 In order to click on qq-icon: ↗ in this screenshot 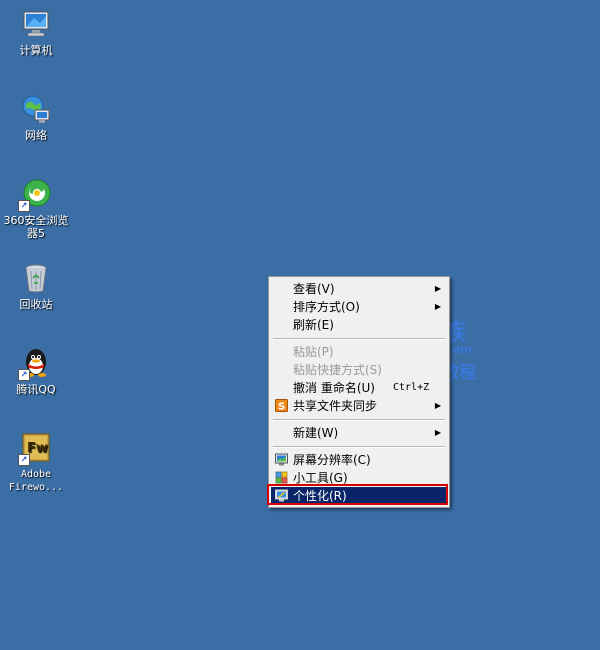, I will do `click(35, 364)`.